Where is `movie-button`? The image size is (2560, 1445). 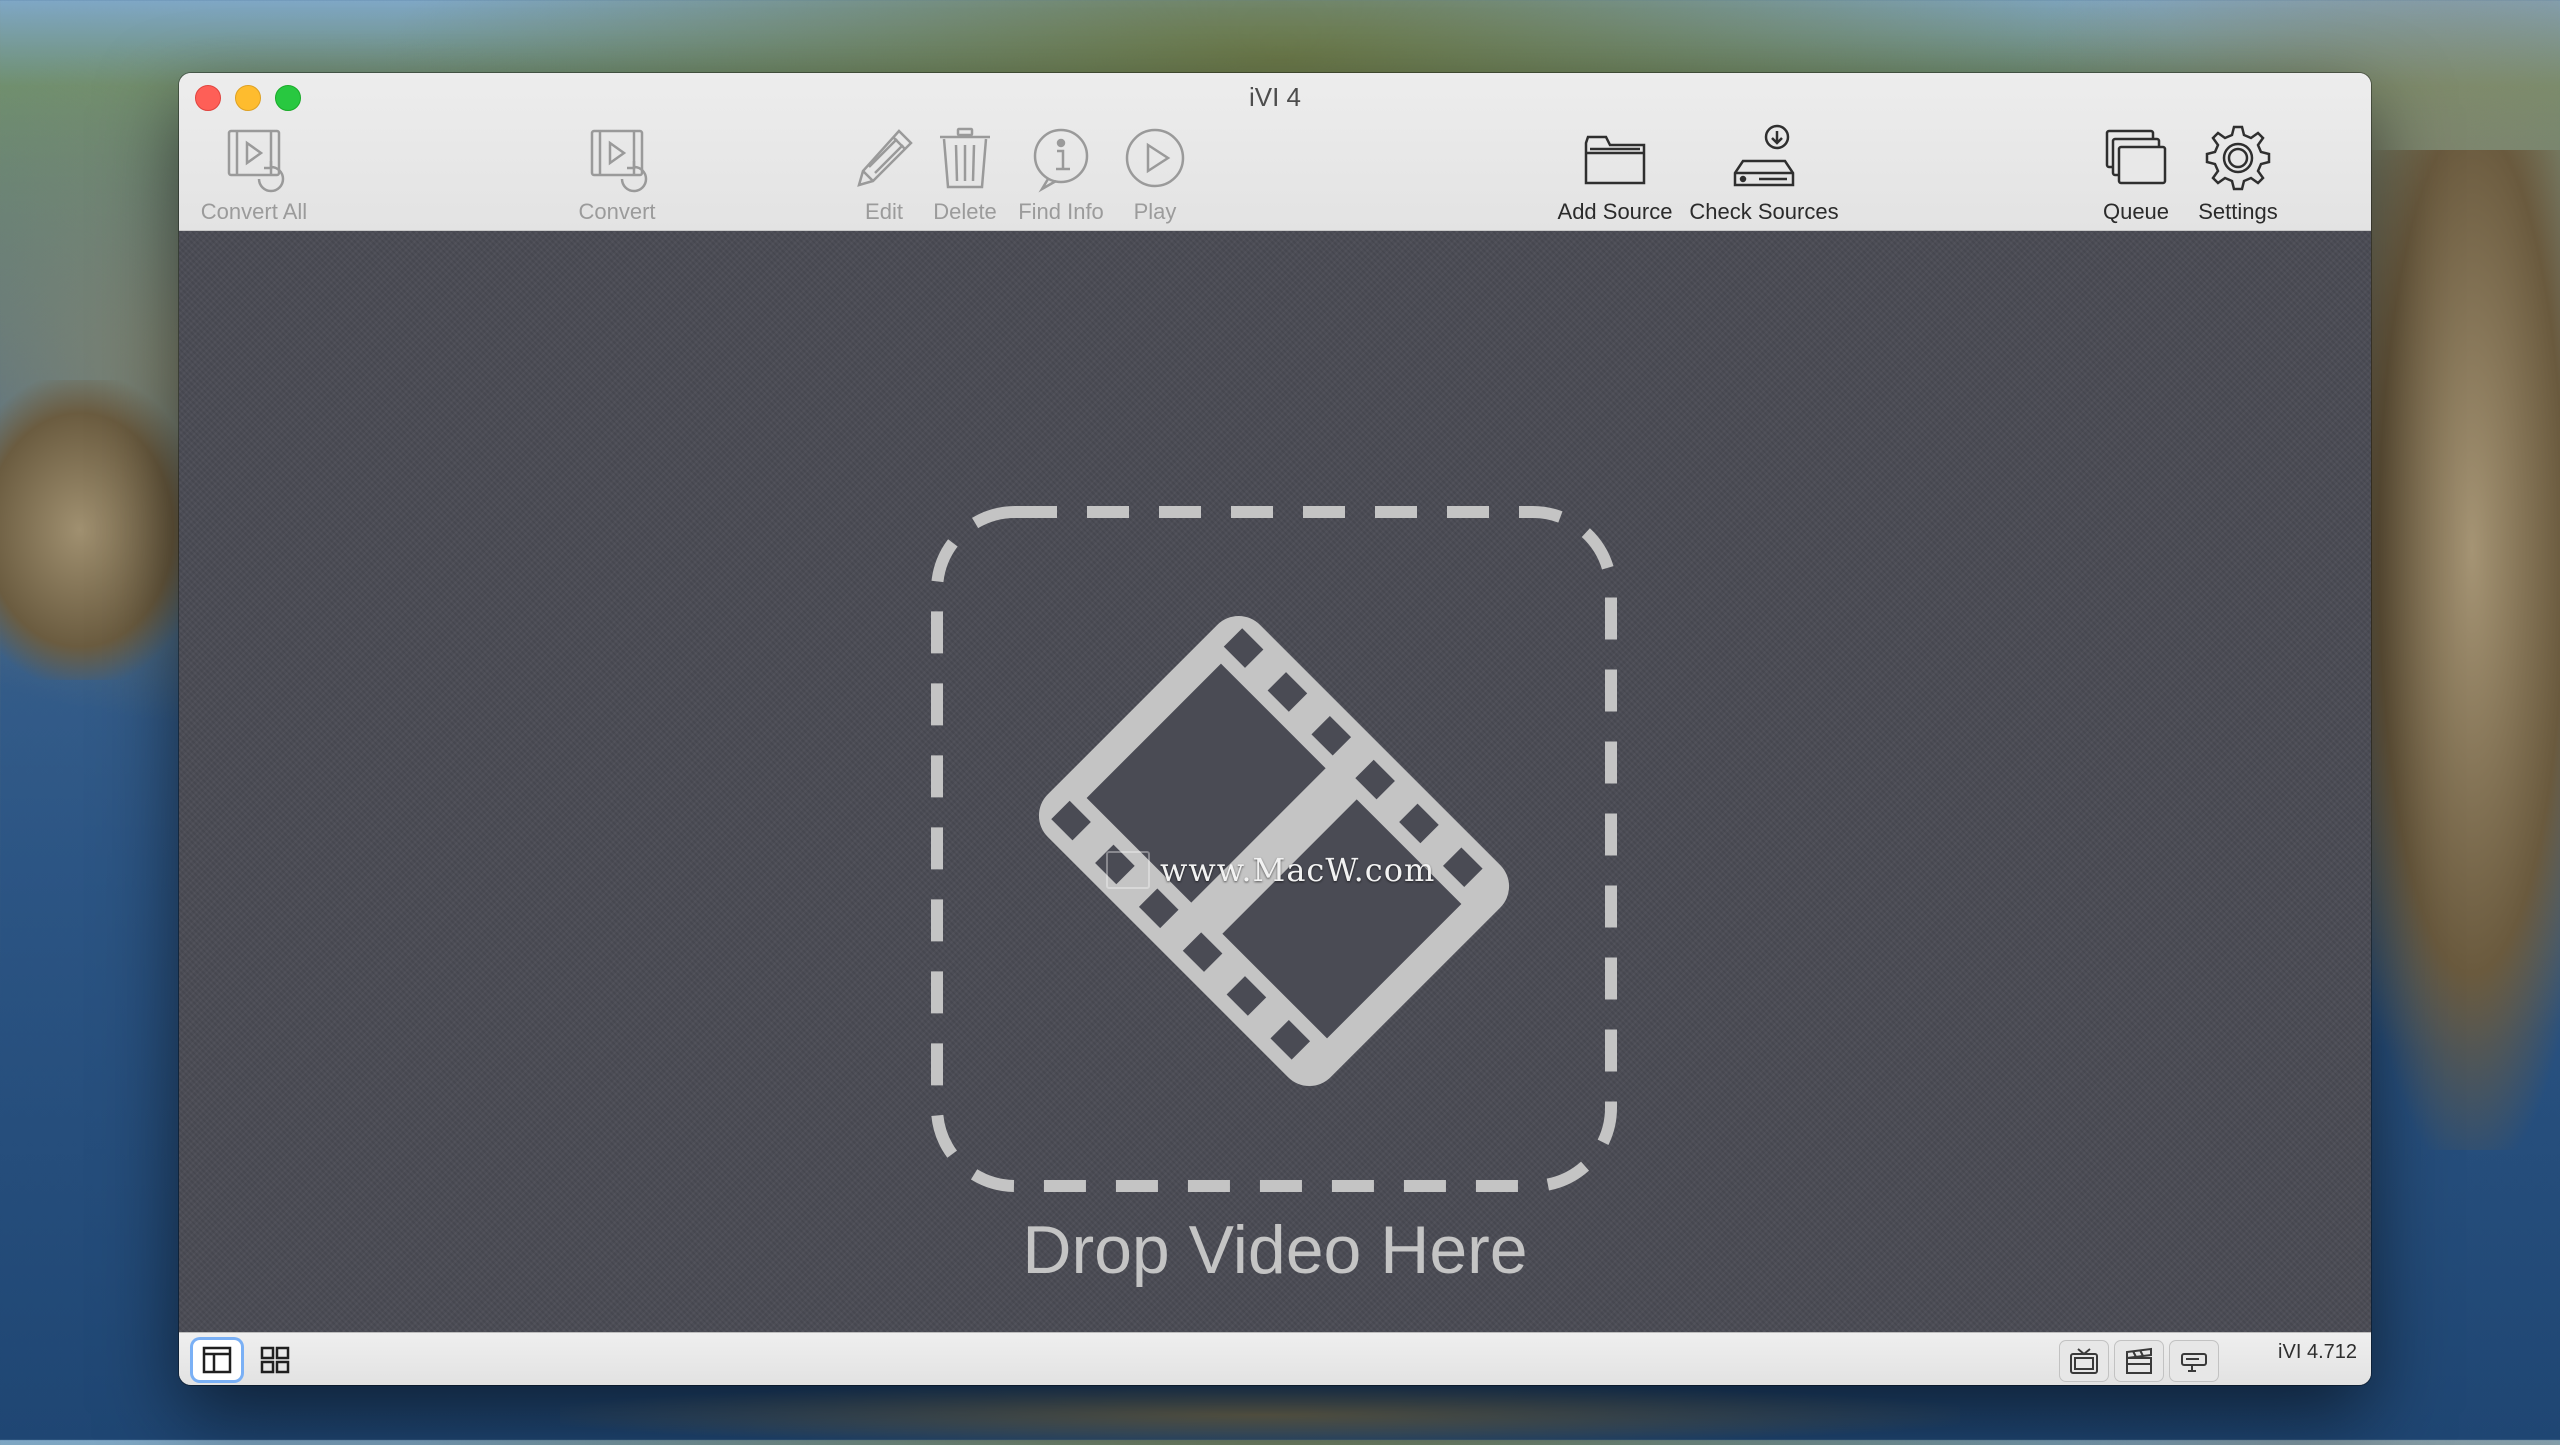
movie-button is located at coordinates (2139, 1361).